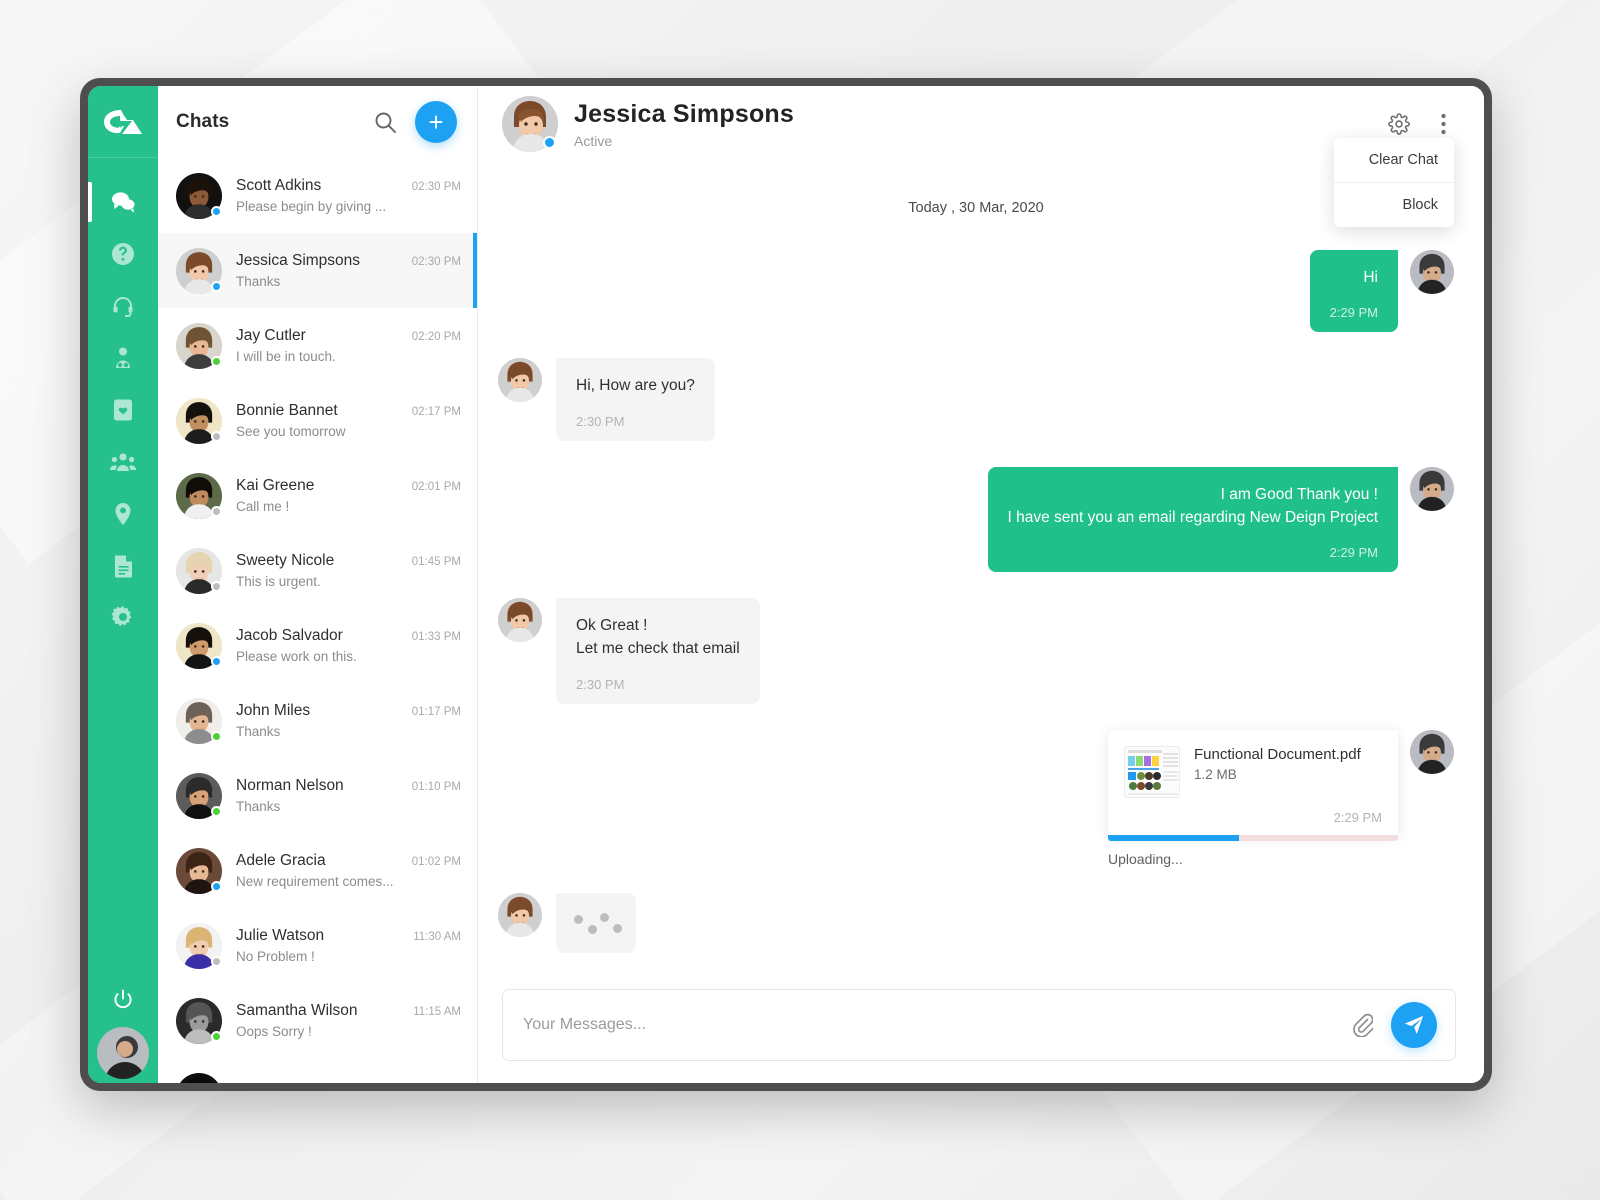  I want to click on chat-item-name: Bonnie Bannet, so click(287, 410).